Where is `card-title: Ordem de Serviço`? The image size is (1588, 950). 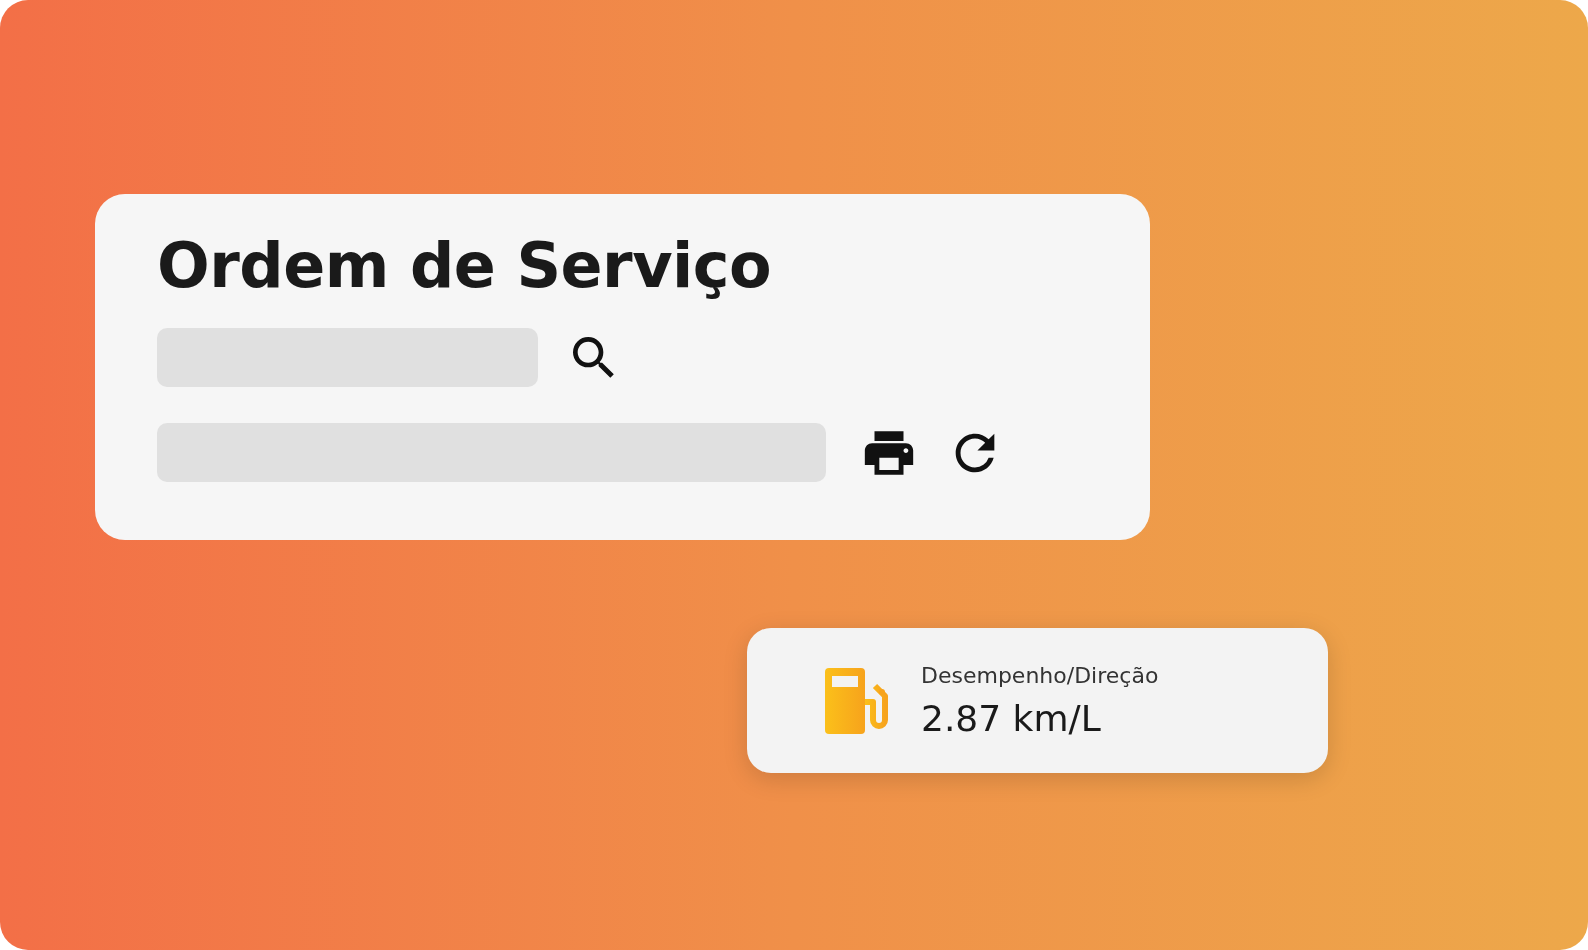
card-title: Ordem de Serviço is located at coordinates (465, 266).